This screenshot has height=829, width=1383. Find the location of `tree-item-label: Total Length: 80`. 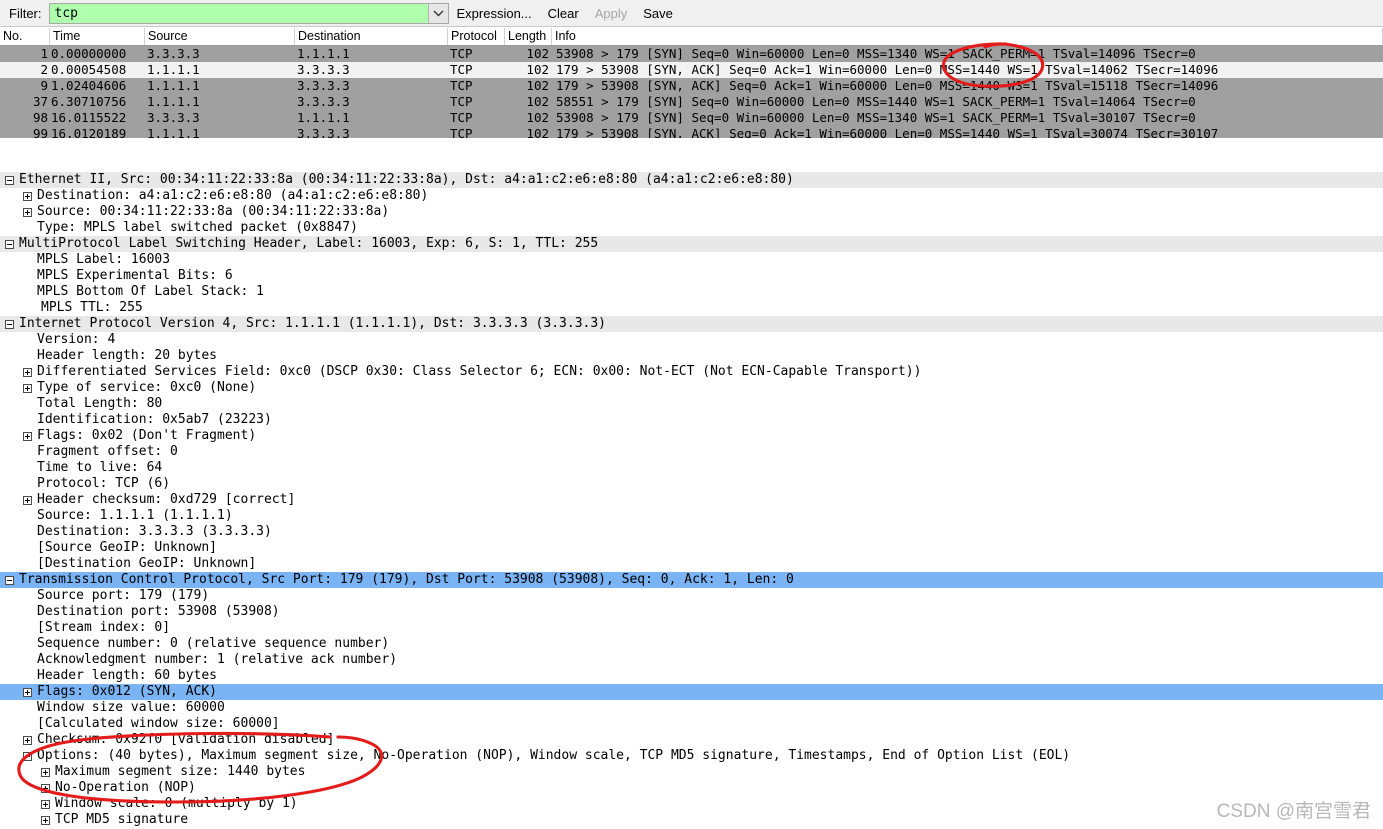

tree-item-label: Total Length: 80 is located at coordinates (100, 403).